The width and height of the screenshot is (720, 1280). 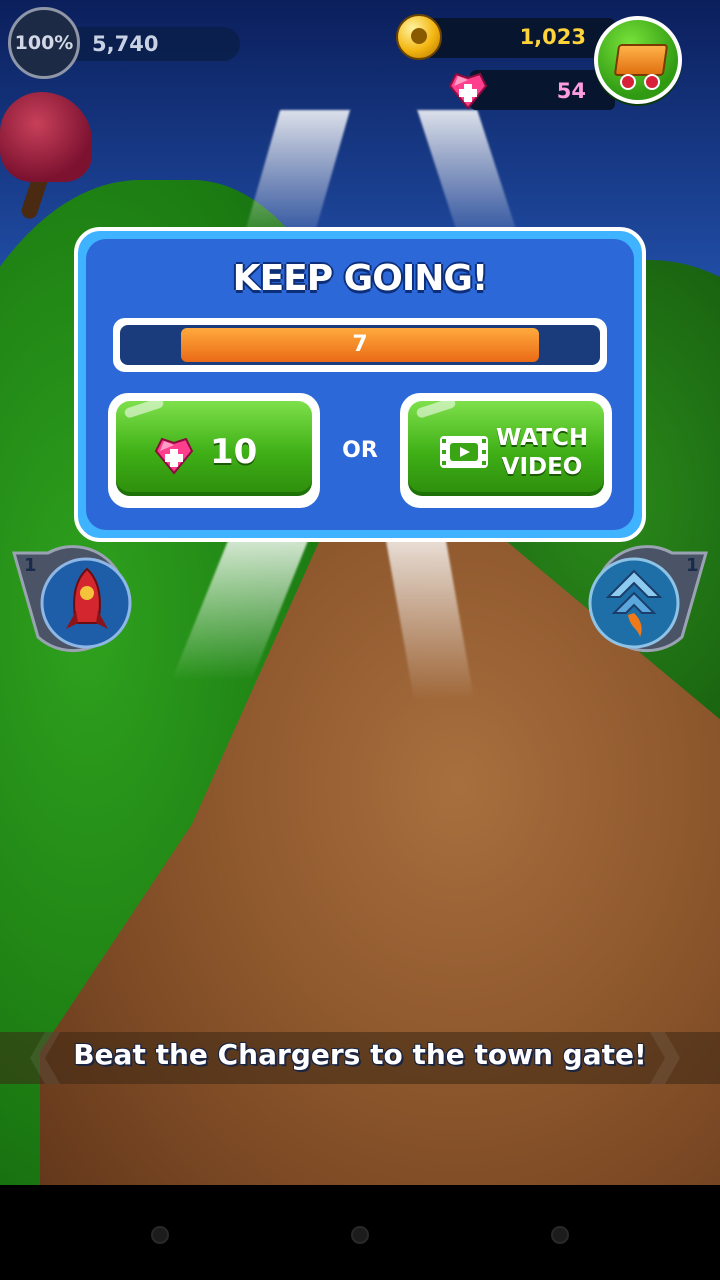 I want to click on or-label: OR, so click(x=360, y=450).